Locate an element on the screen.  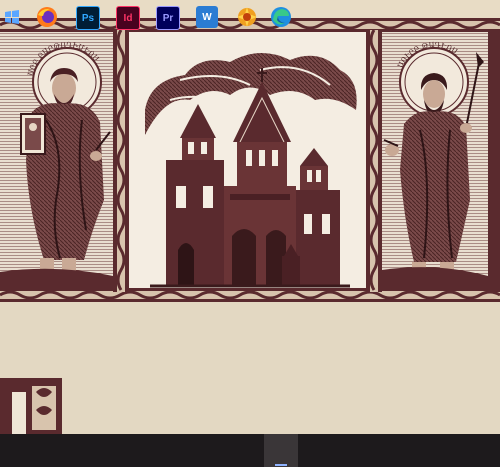
active-app-highlight is located at coordinates (281, 450).